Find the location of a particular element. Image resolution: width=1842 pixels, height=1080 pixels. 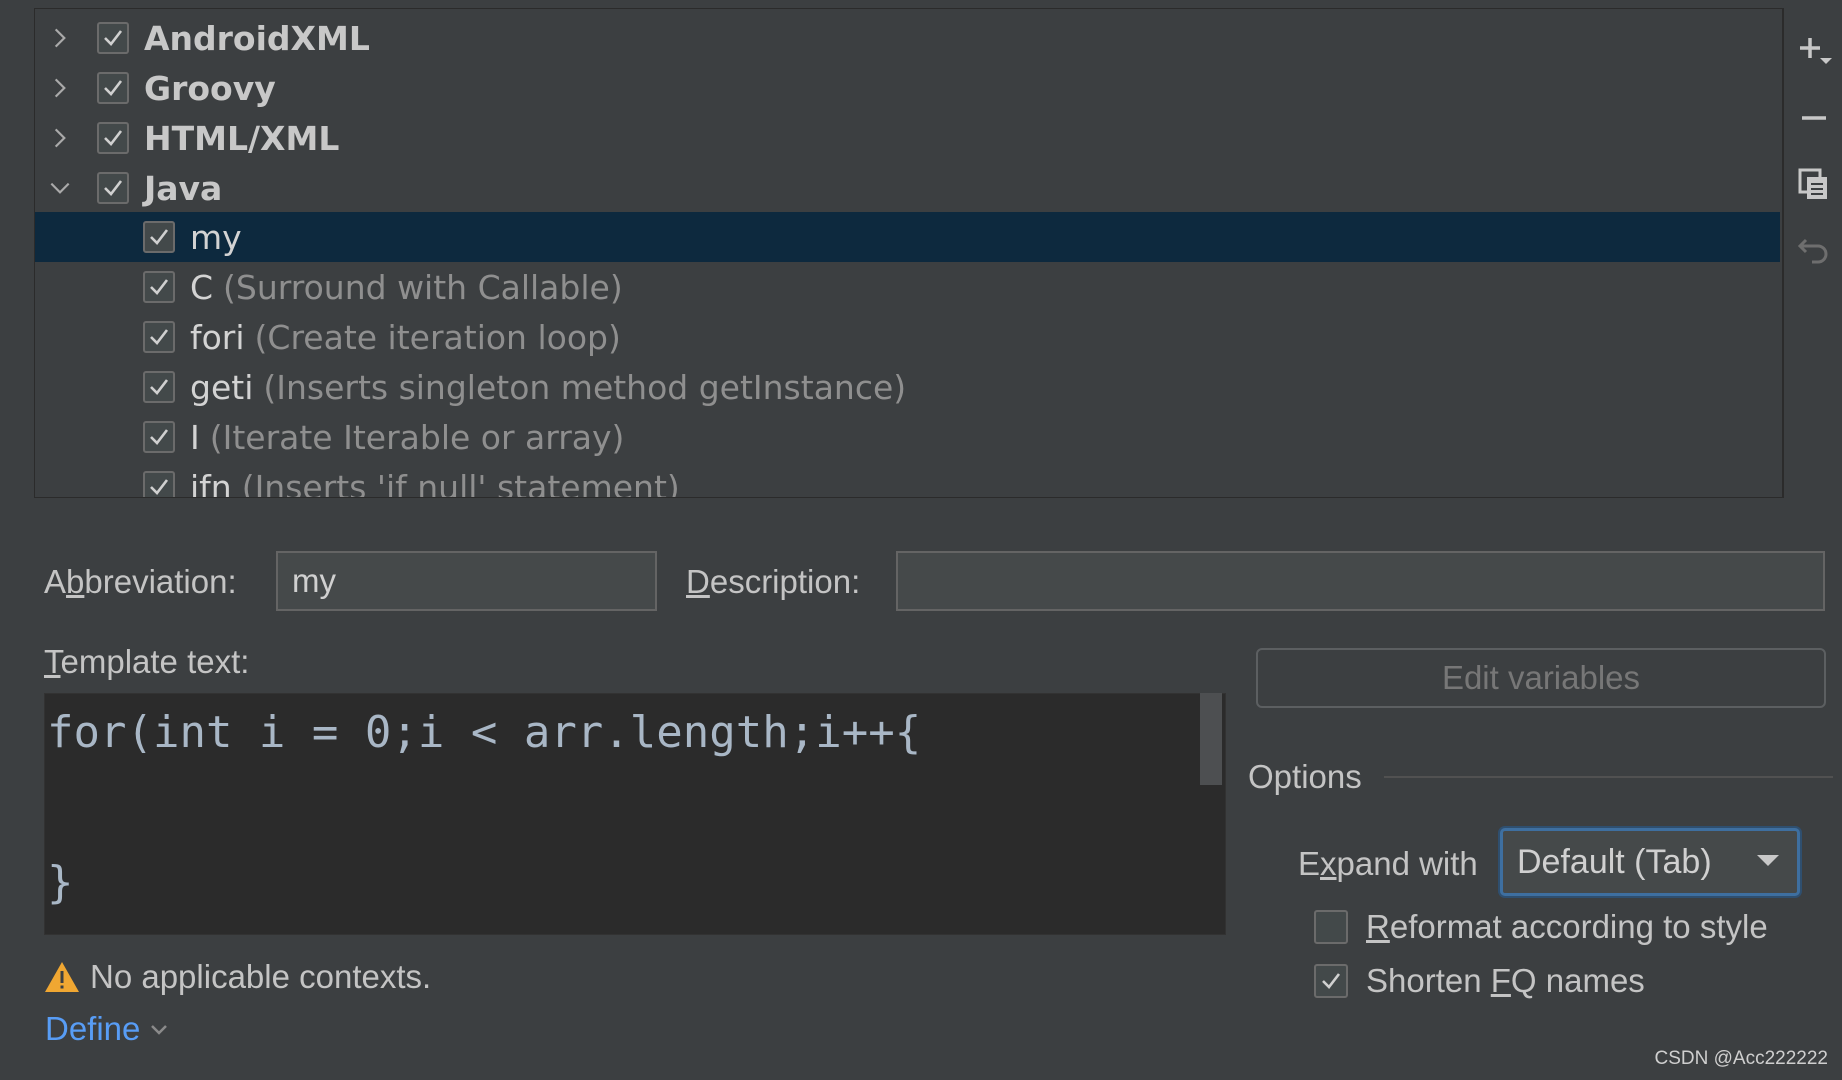

define-label: Define is located at coordinates (93, 1028).